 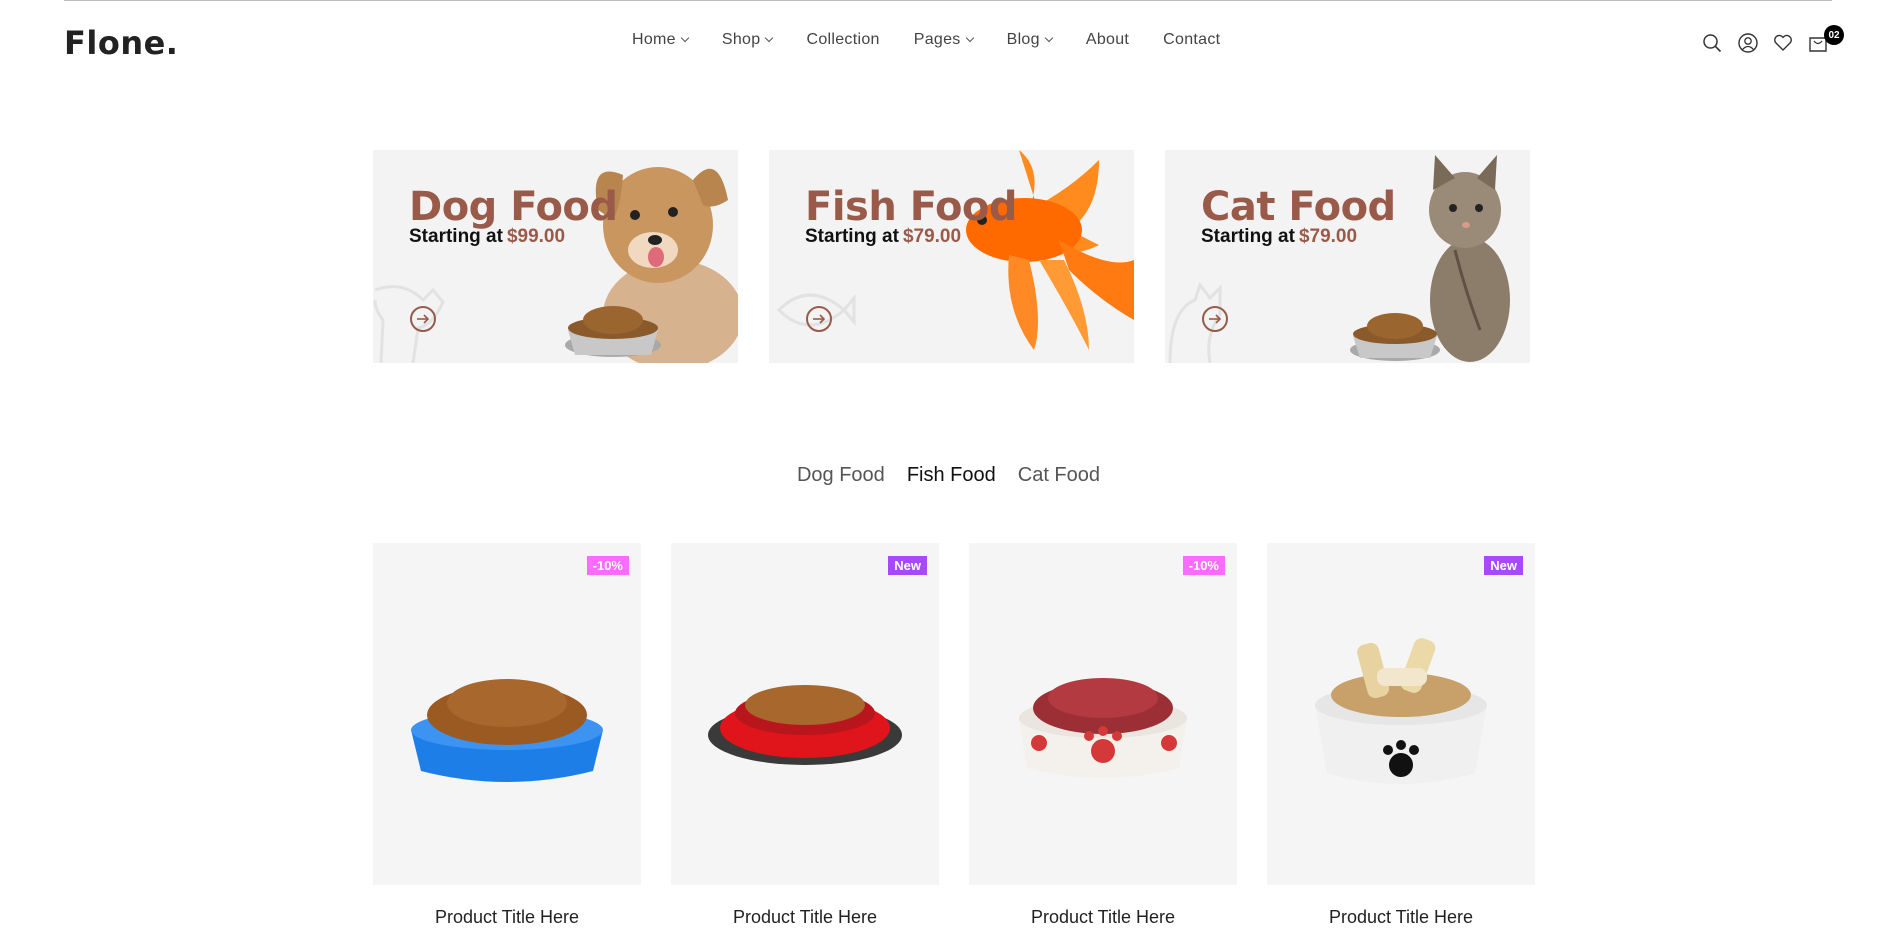 What do you see at coordinates (1782, 43) in the screenshot?
I see `heart-icon` at bounding box center [1782, 43].